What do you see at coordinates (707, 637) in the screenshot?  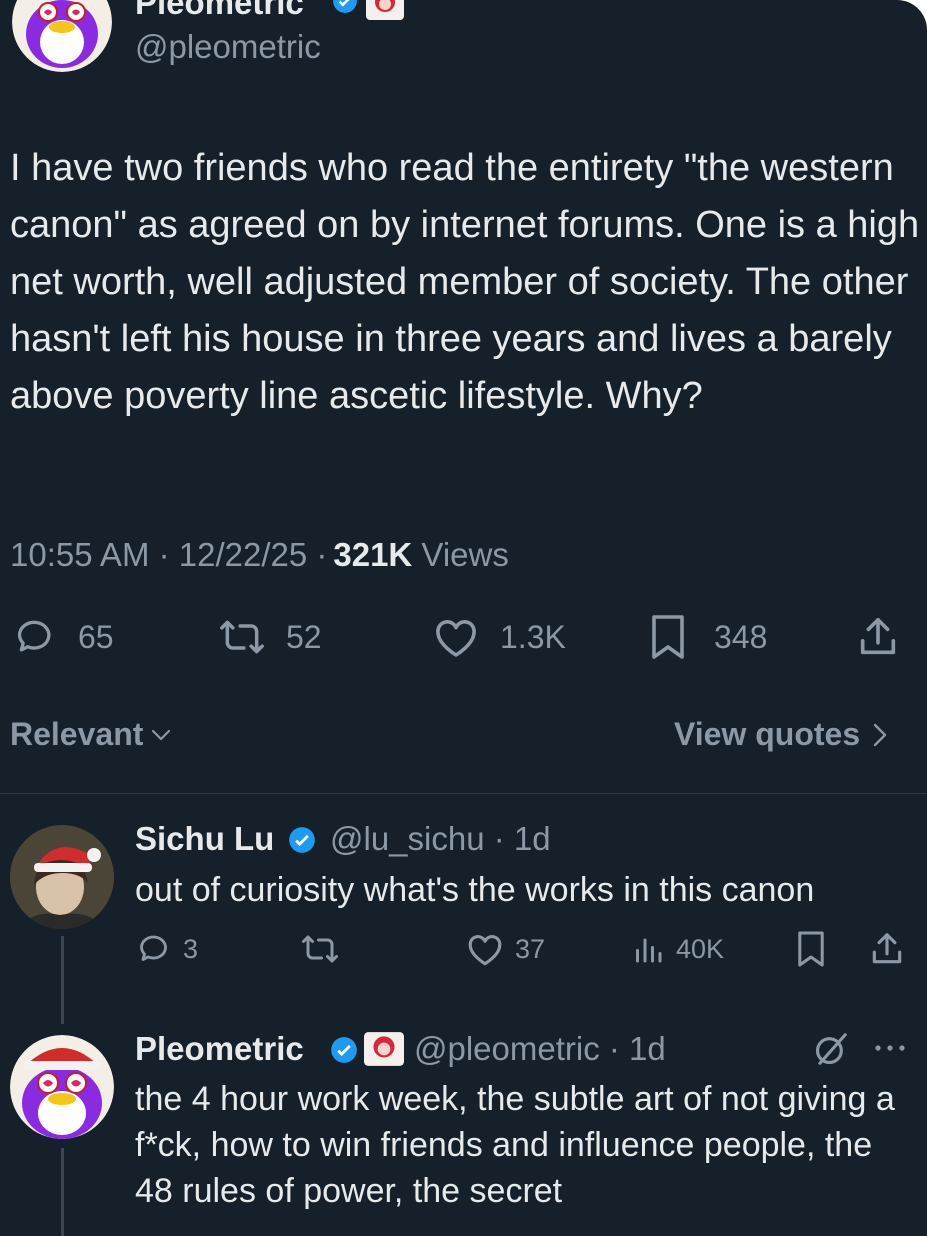 I see `bookmark-action: 348` at bounding box center [707, 637].